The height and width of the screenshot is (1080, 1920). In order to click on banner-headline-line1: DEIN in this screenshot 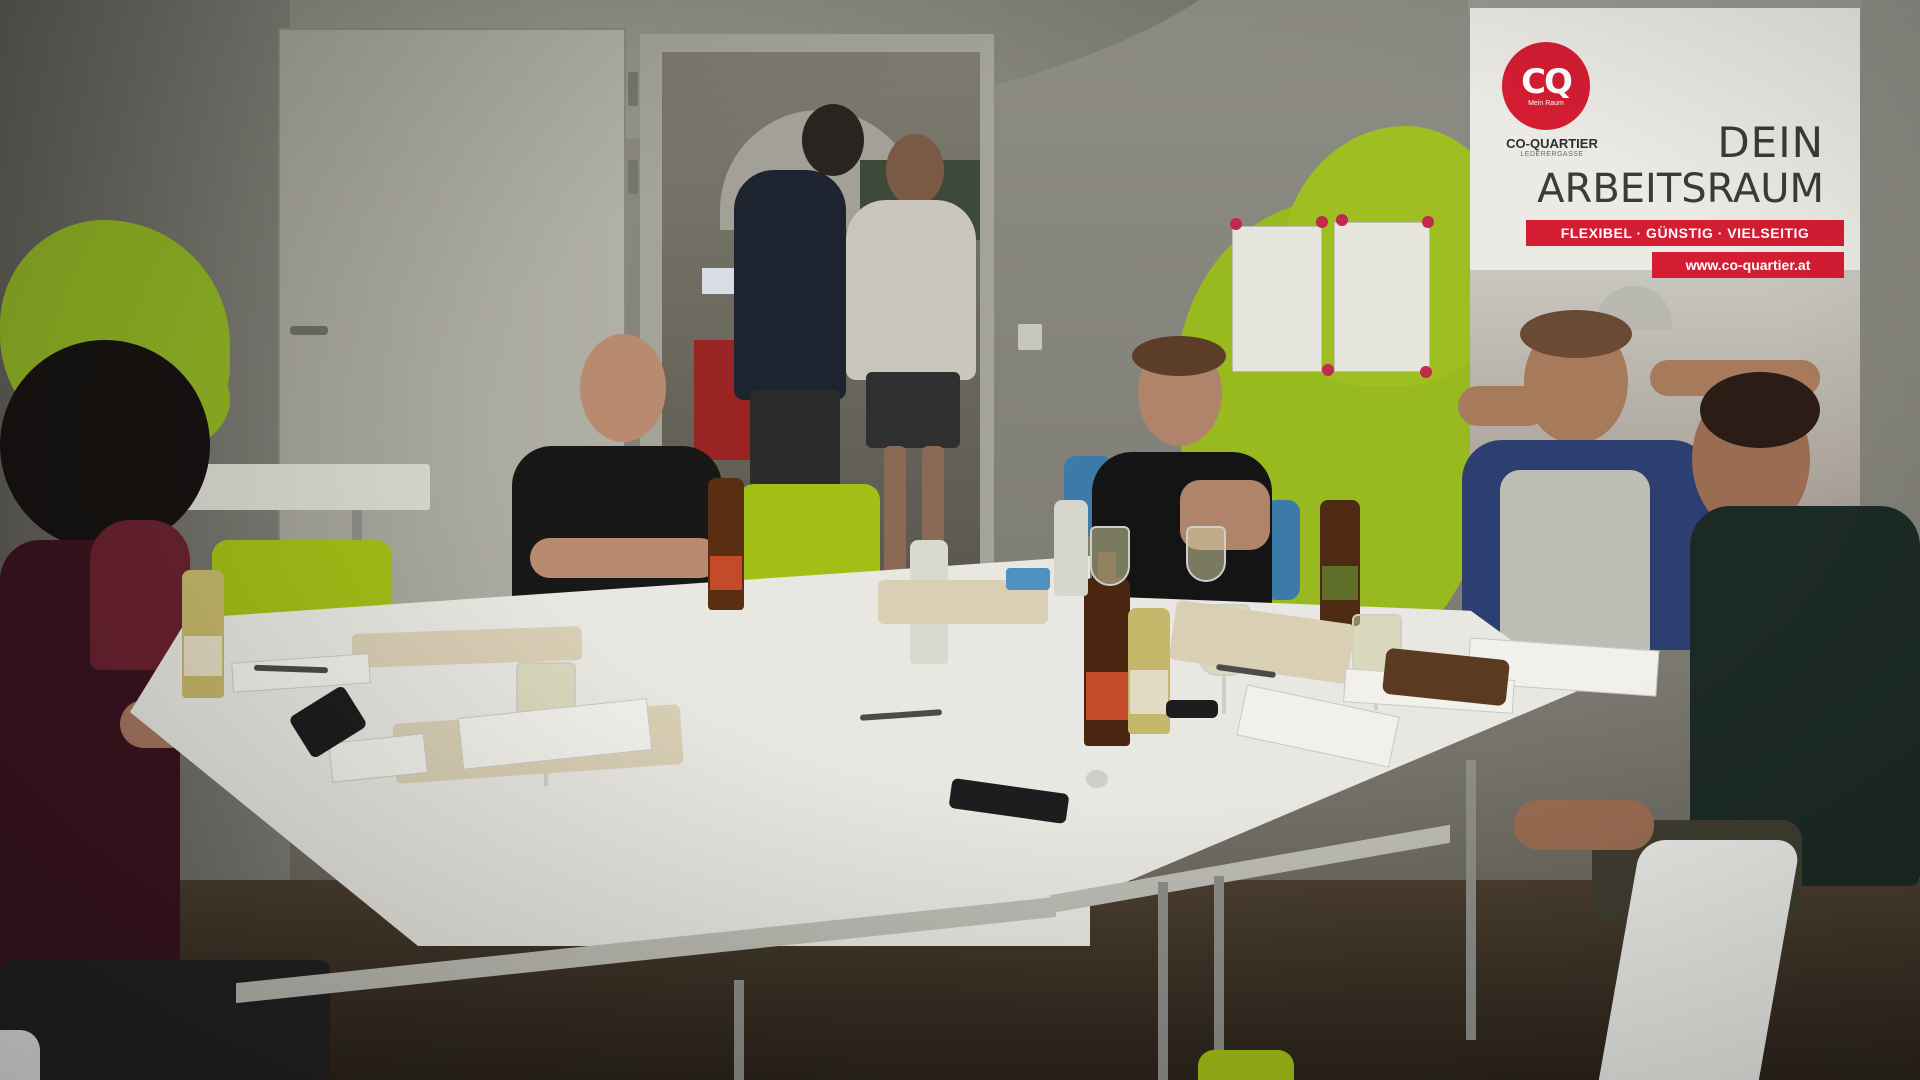, I will do `click(1770, 142)`.